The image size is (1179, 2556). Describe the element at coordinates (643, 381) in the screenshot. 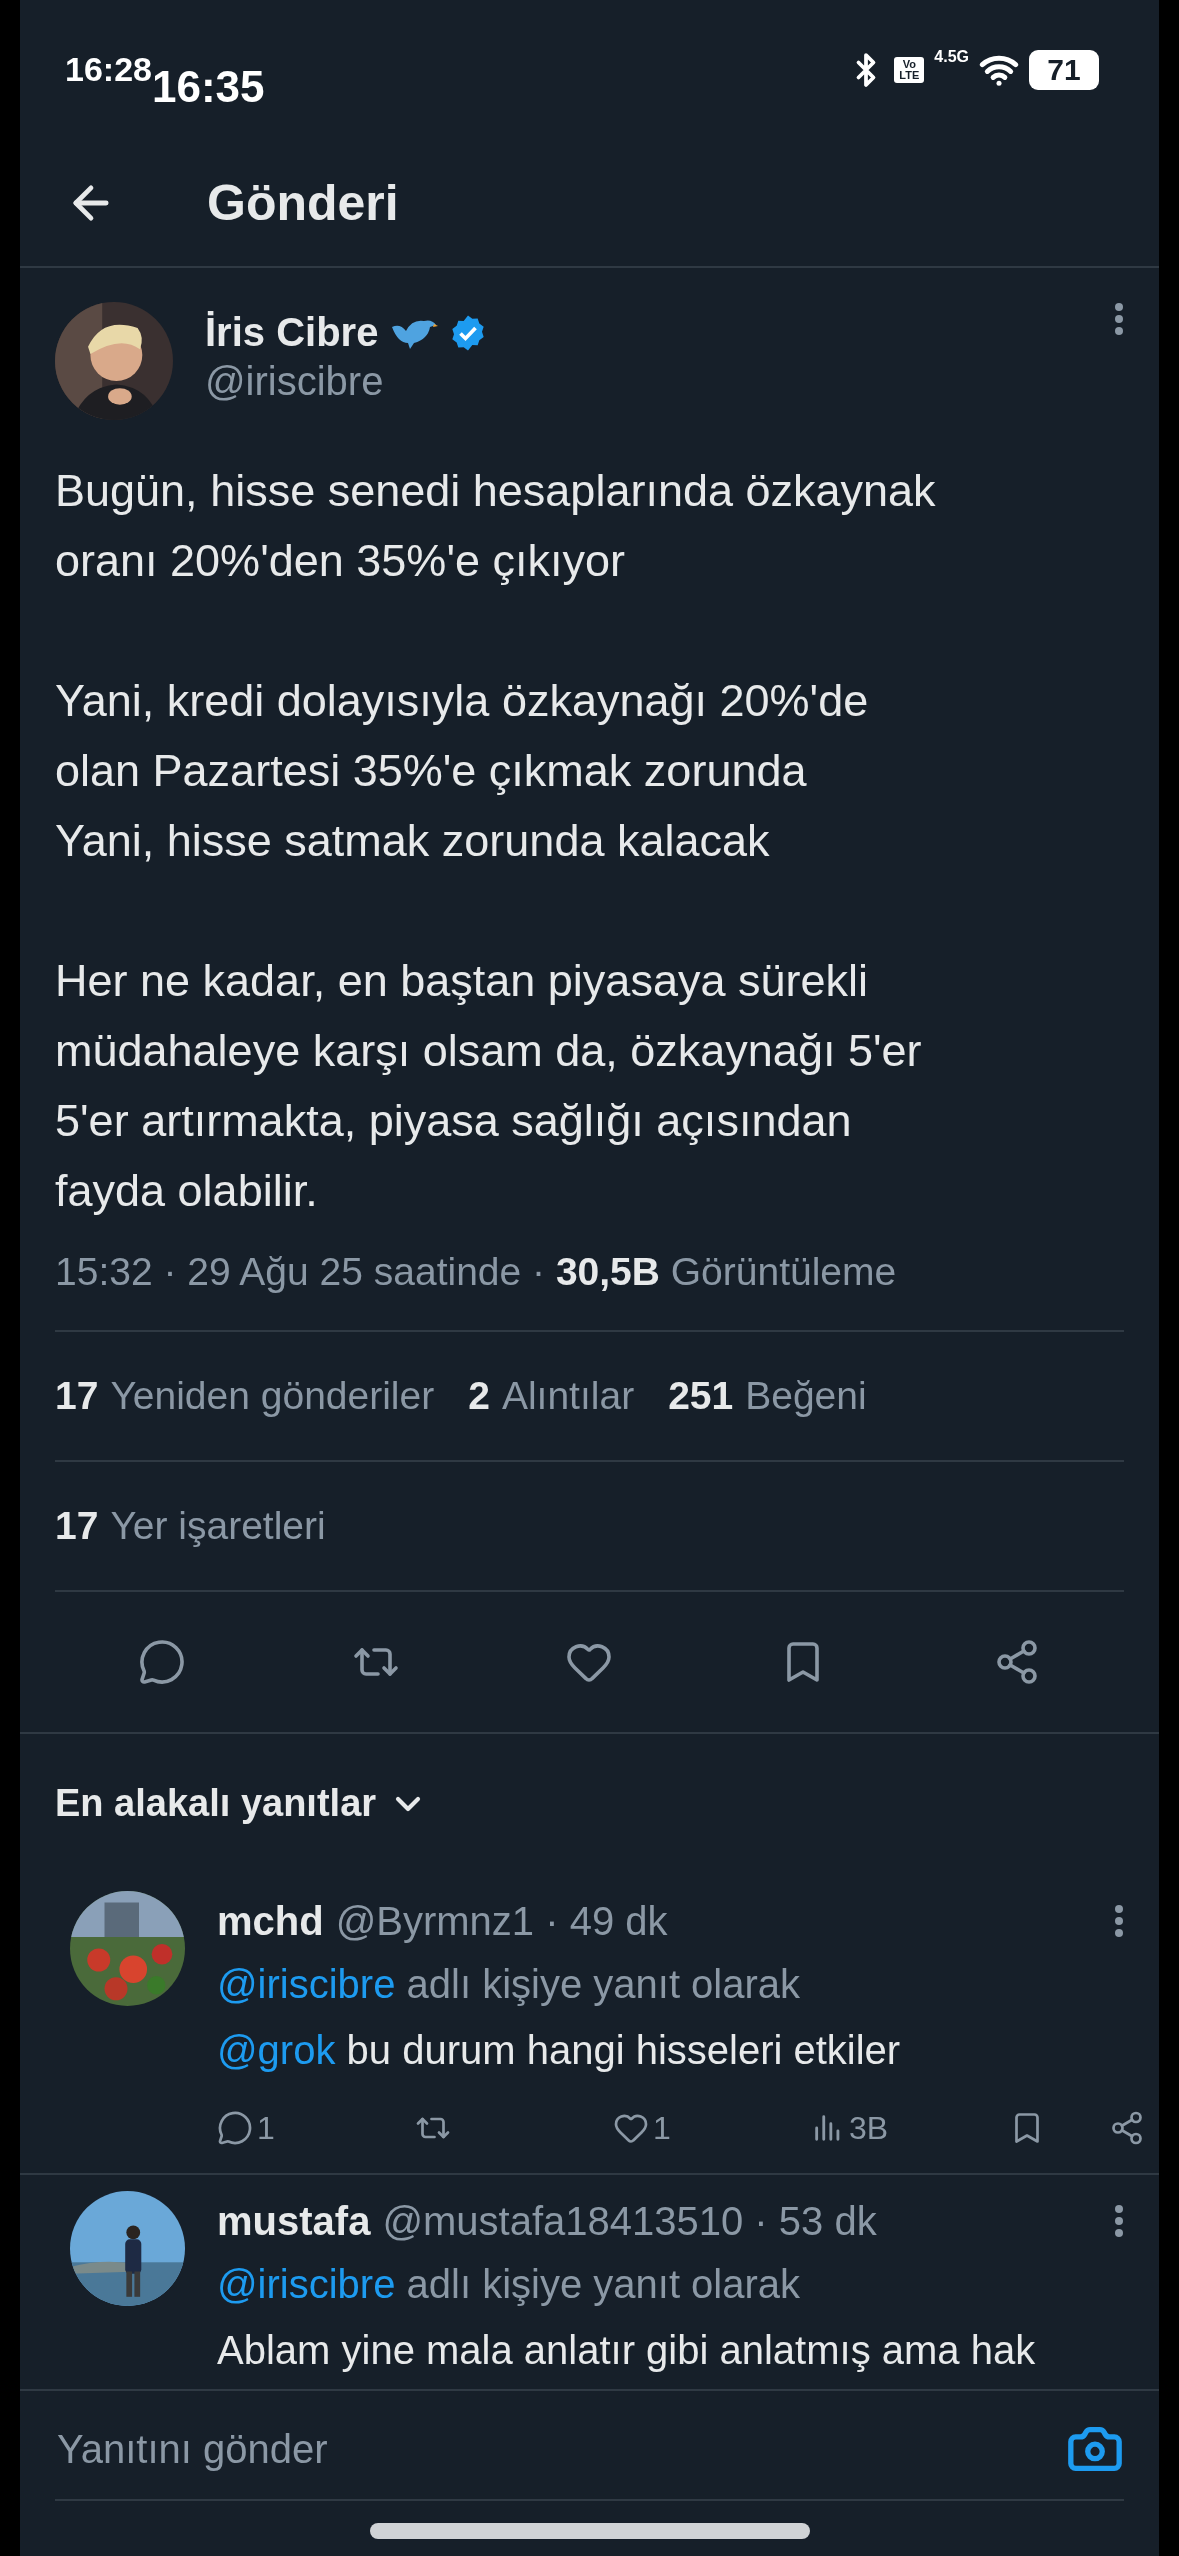

I see `author-handle: @iriscibre` at that location.